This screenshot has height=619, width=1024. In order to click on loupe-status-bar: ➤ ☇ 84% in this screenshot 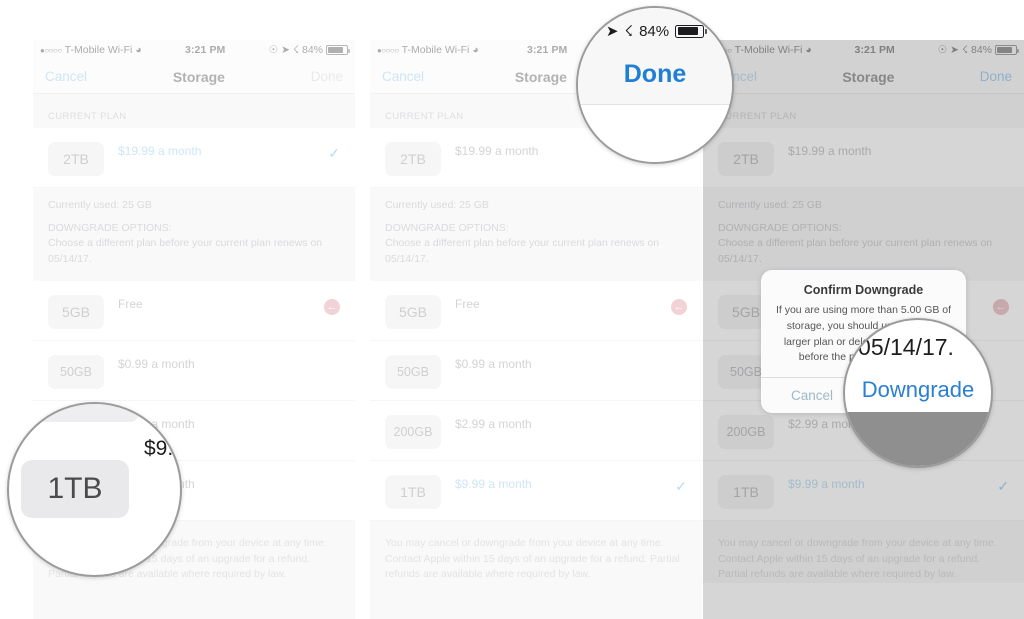, I will do `click(655, 31)`.